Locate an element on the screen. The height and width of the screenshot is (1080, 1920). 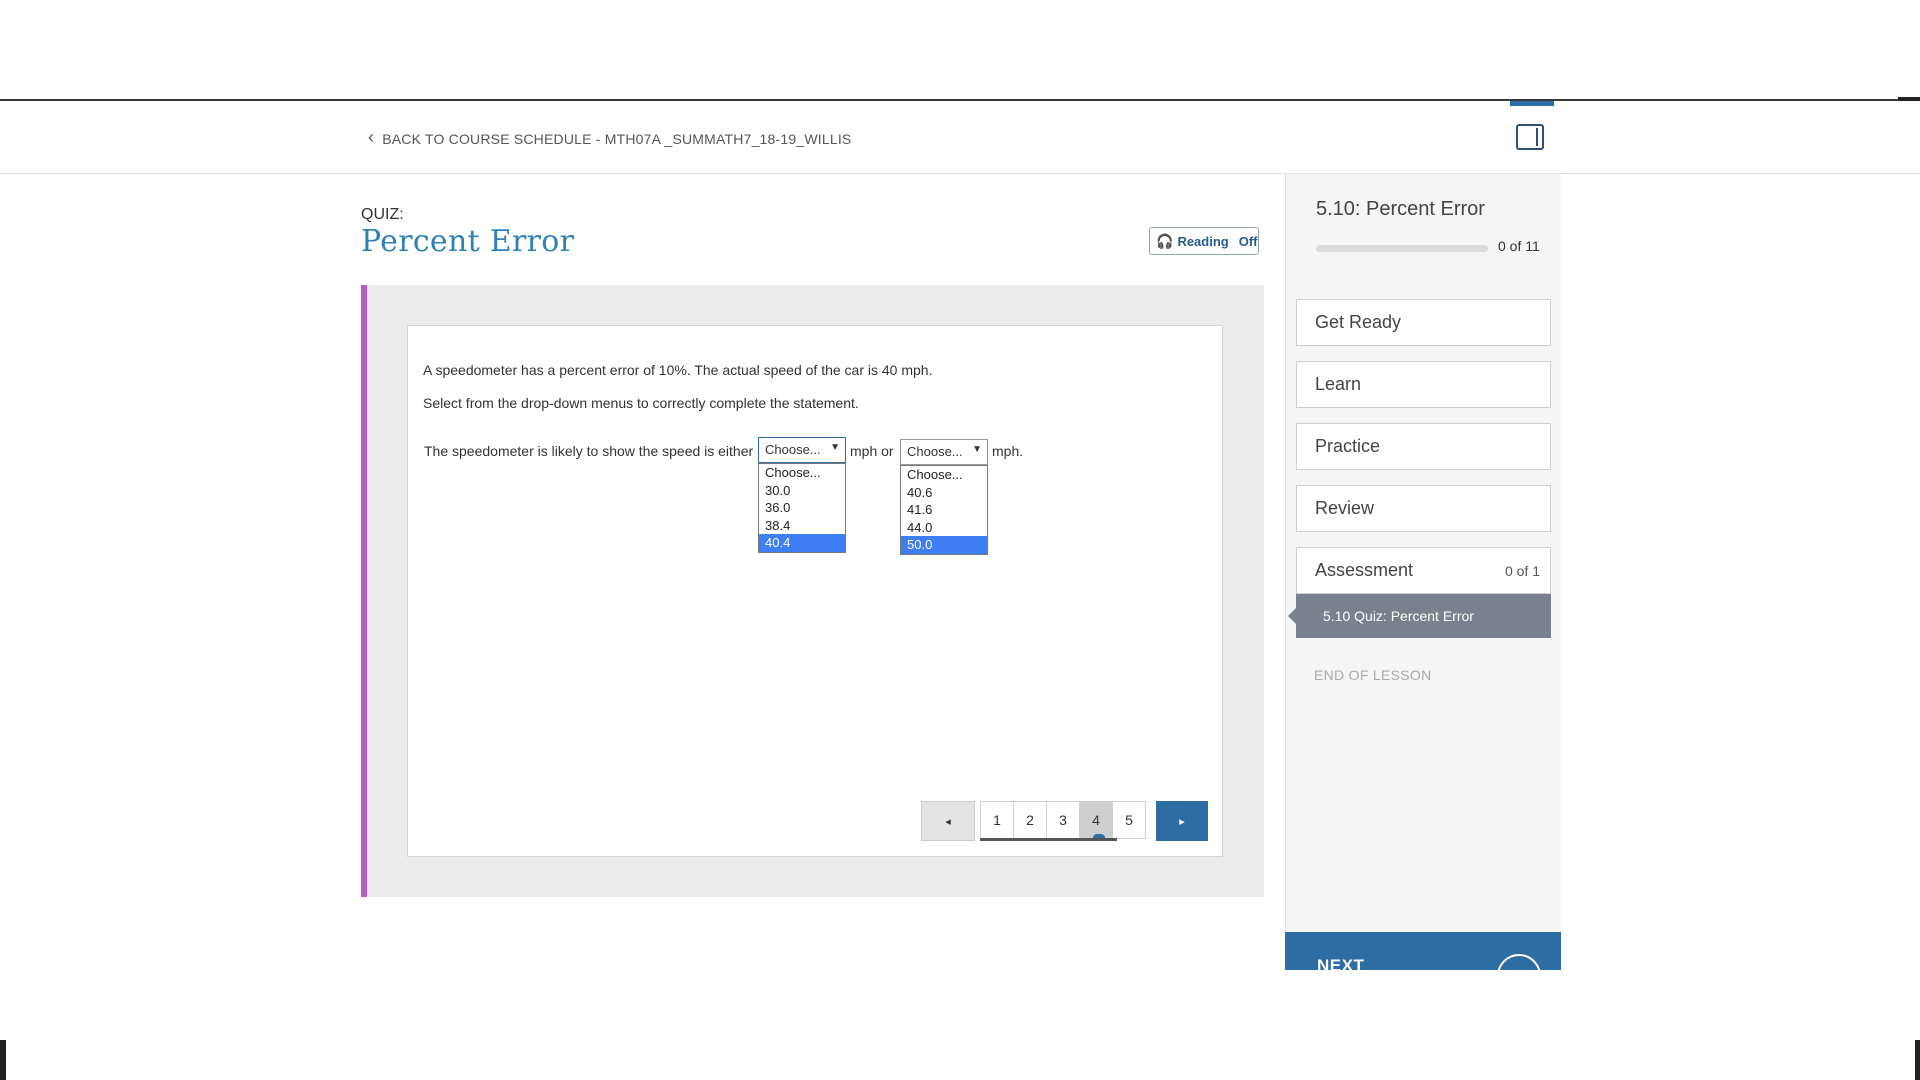
lesson-title: 5.10: Percent Error is located at coordinates (1400, 209).